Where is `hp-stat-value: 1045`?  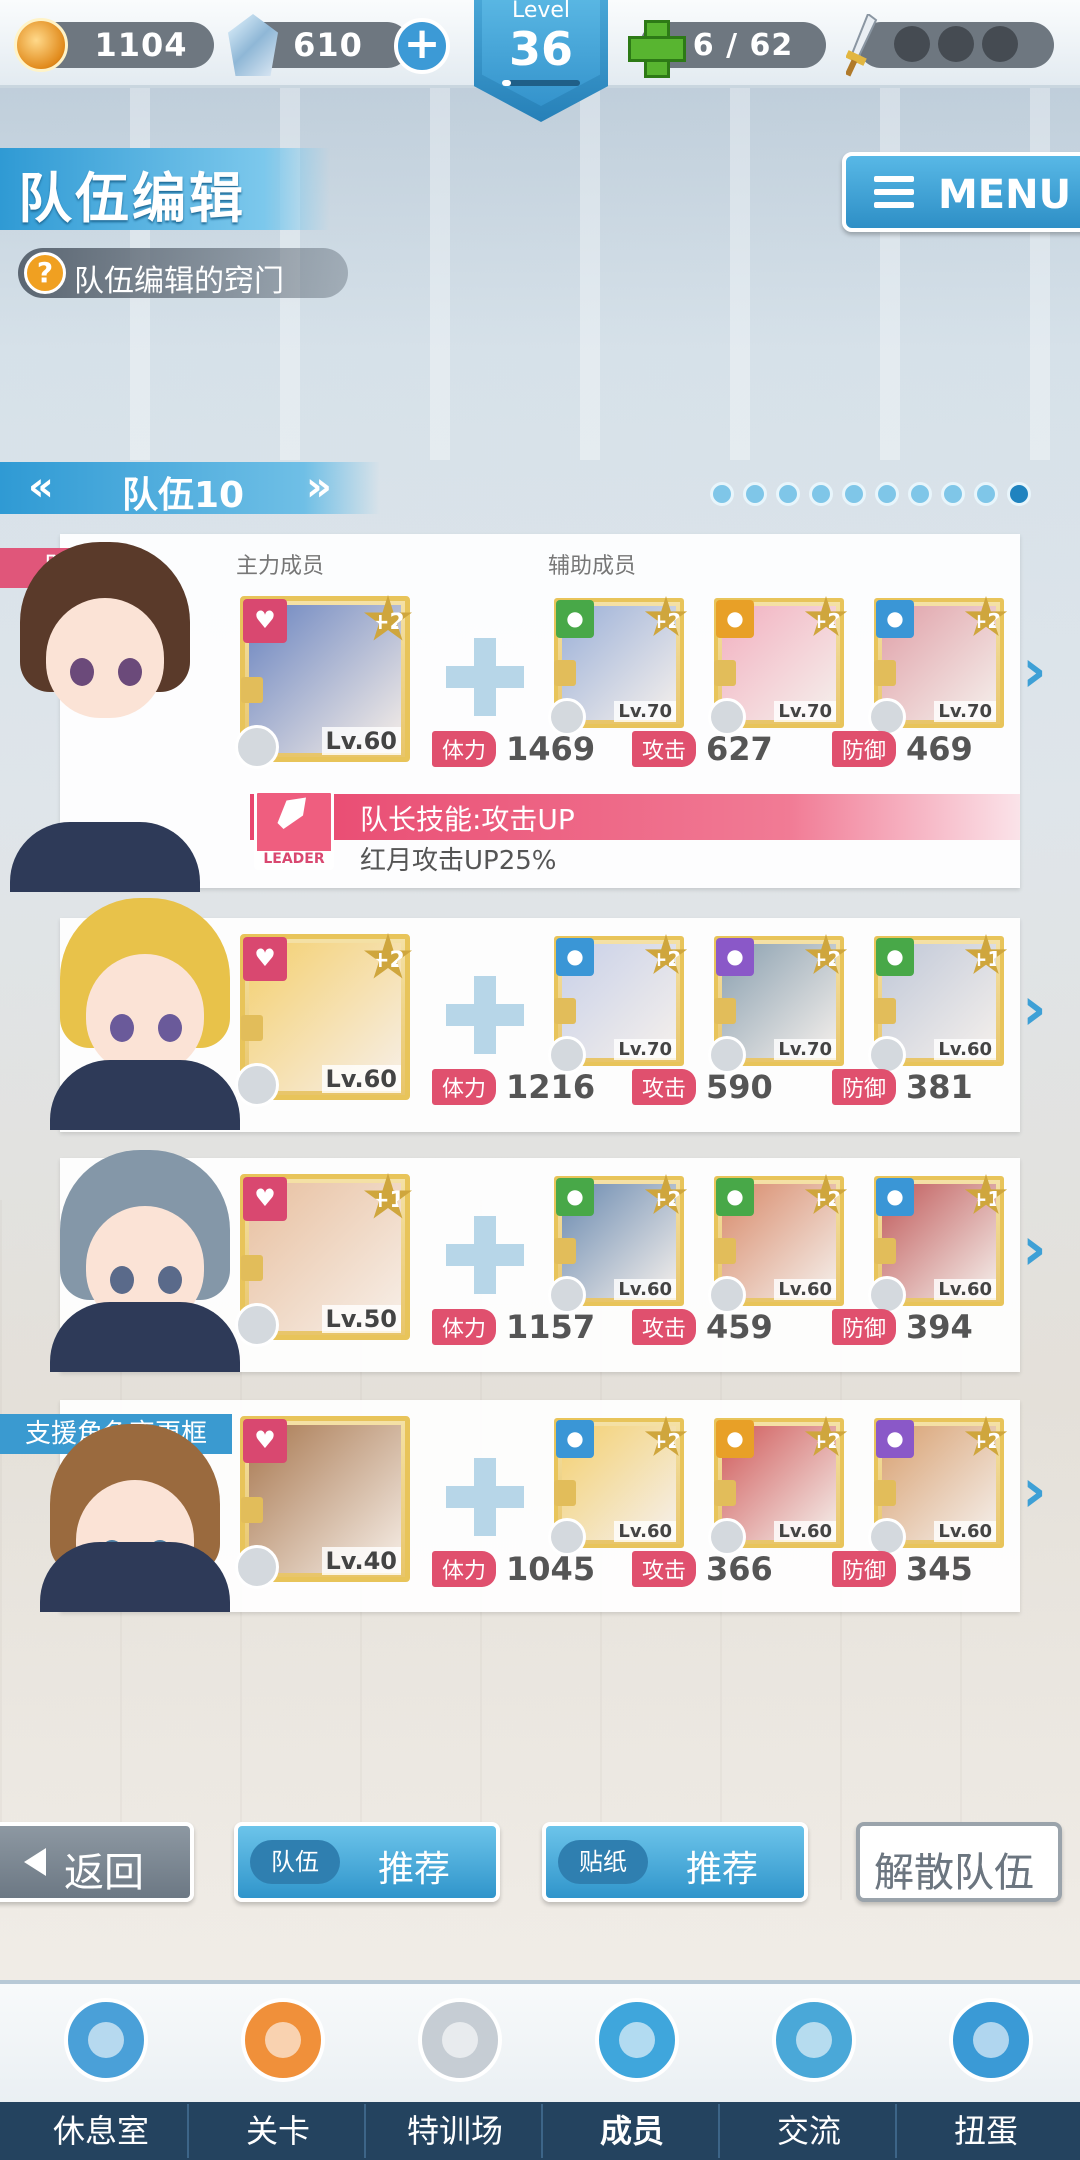
hp-stat-value: 1045 is located at coordinates (551, 1569).